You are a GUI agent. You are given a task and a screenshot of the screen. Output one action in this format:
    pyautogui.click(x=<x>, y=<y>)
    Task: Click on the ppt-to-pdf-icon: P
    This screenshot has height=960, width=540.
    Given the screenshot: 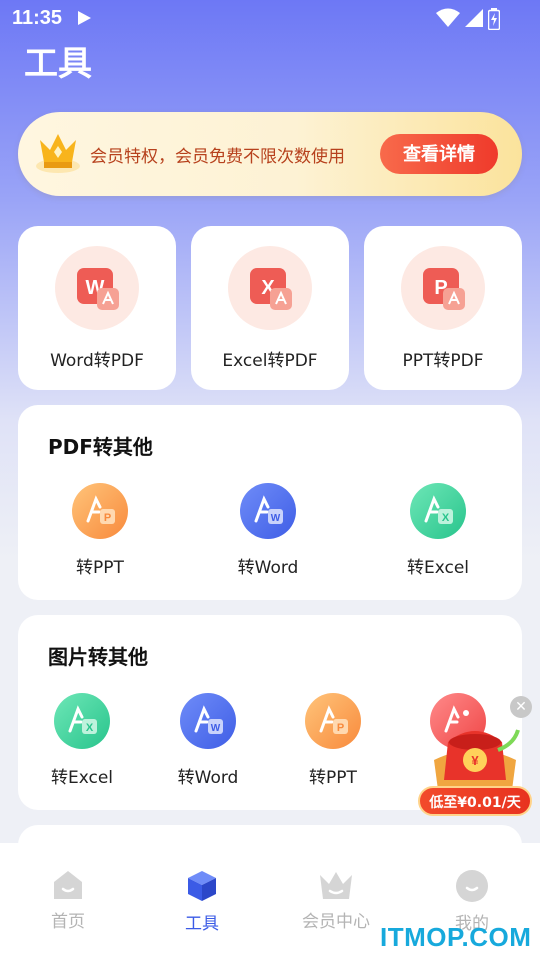 What is the action you would take?
    pyautogui.click(x=443, y=288)
    